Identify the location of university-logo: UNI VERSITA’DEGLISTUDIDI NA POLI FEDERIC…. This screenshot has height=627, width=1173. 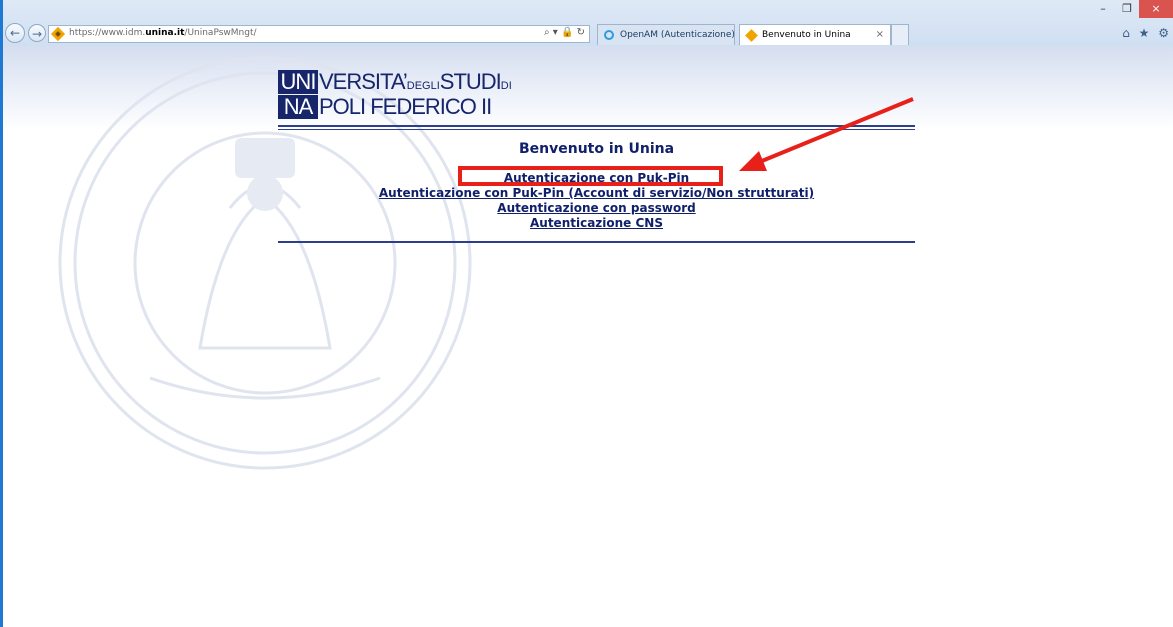
(418, 94).